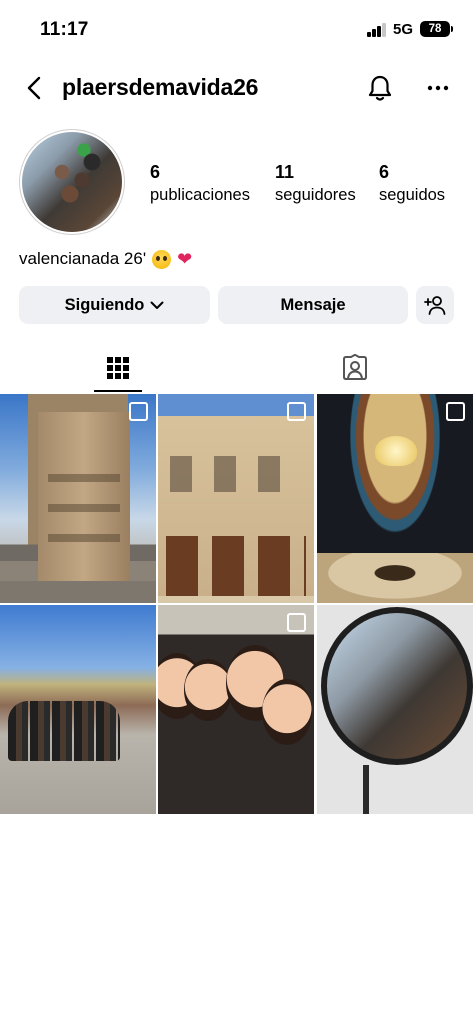  I want to click on message-label: Mensaje, so click(313, 304).